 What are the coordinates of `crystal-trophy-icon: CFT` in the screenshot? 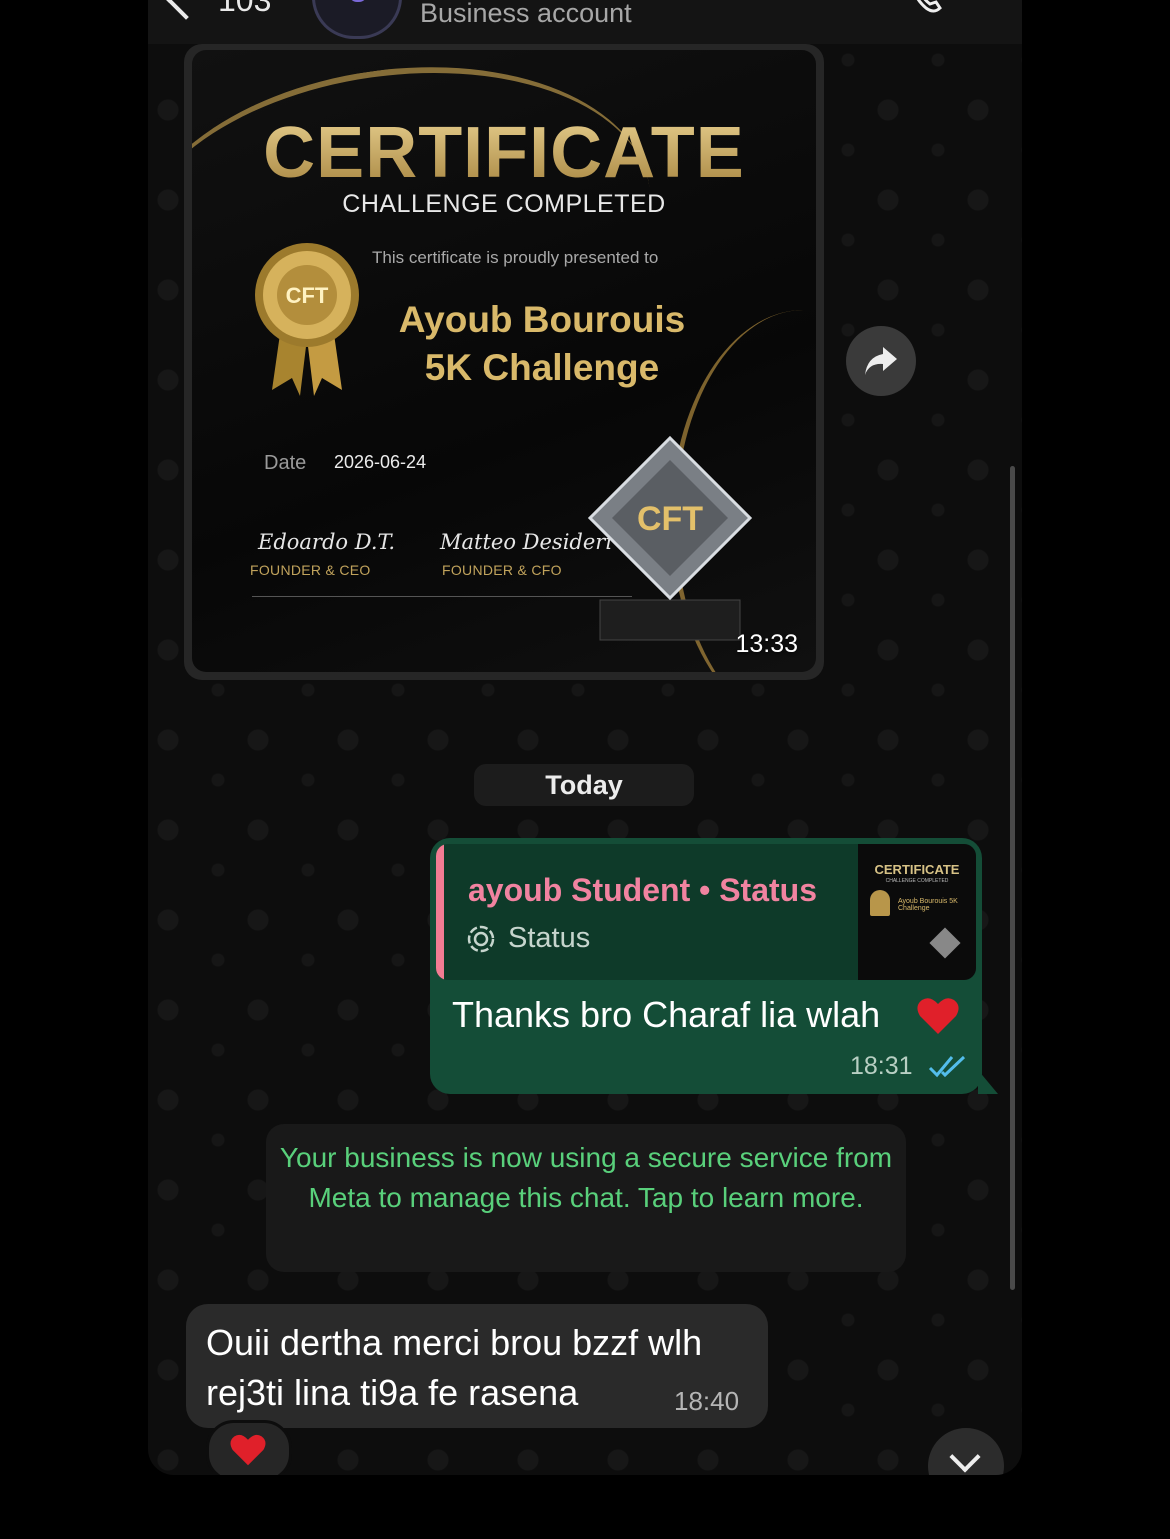 It's located at (670, 538).